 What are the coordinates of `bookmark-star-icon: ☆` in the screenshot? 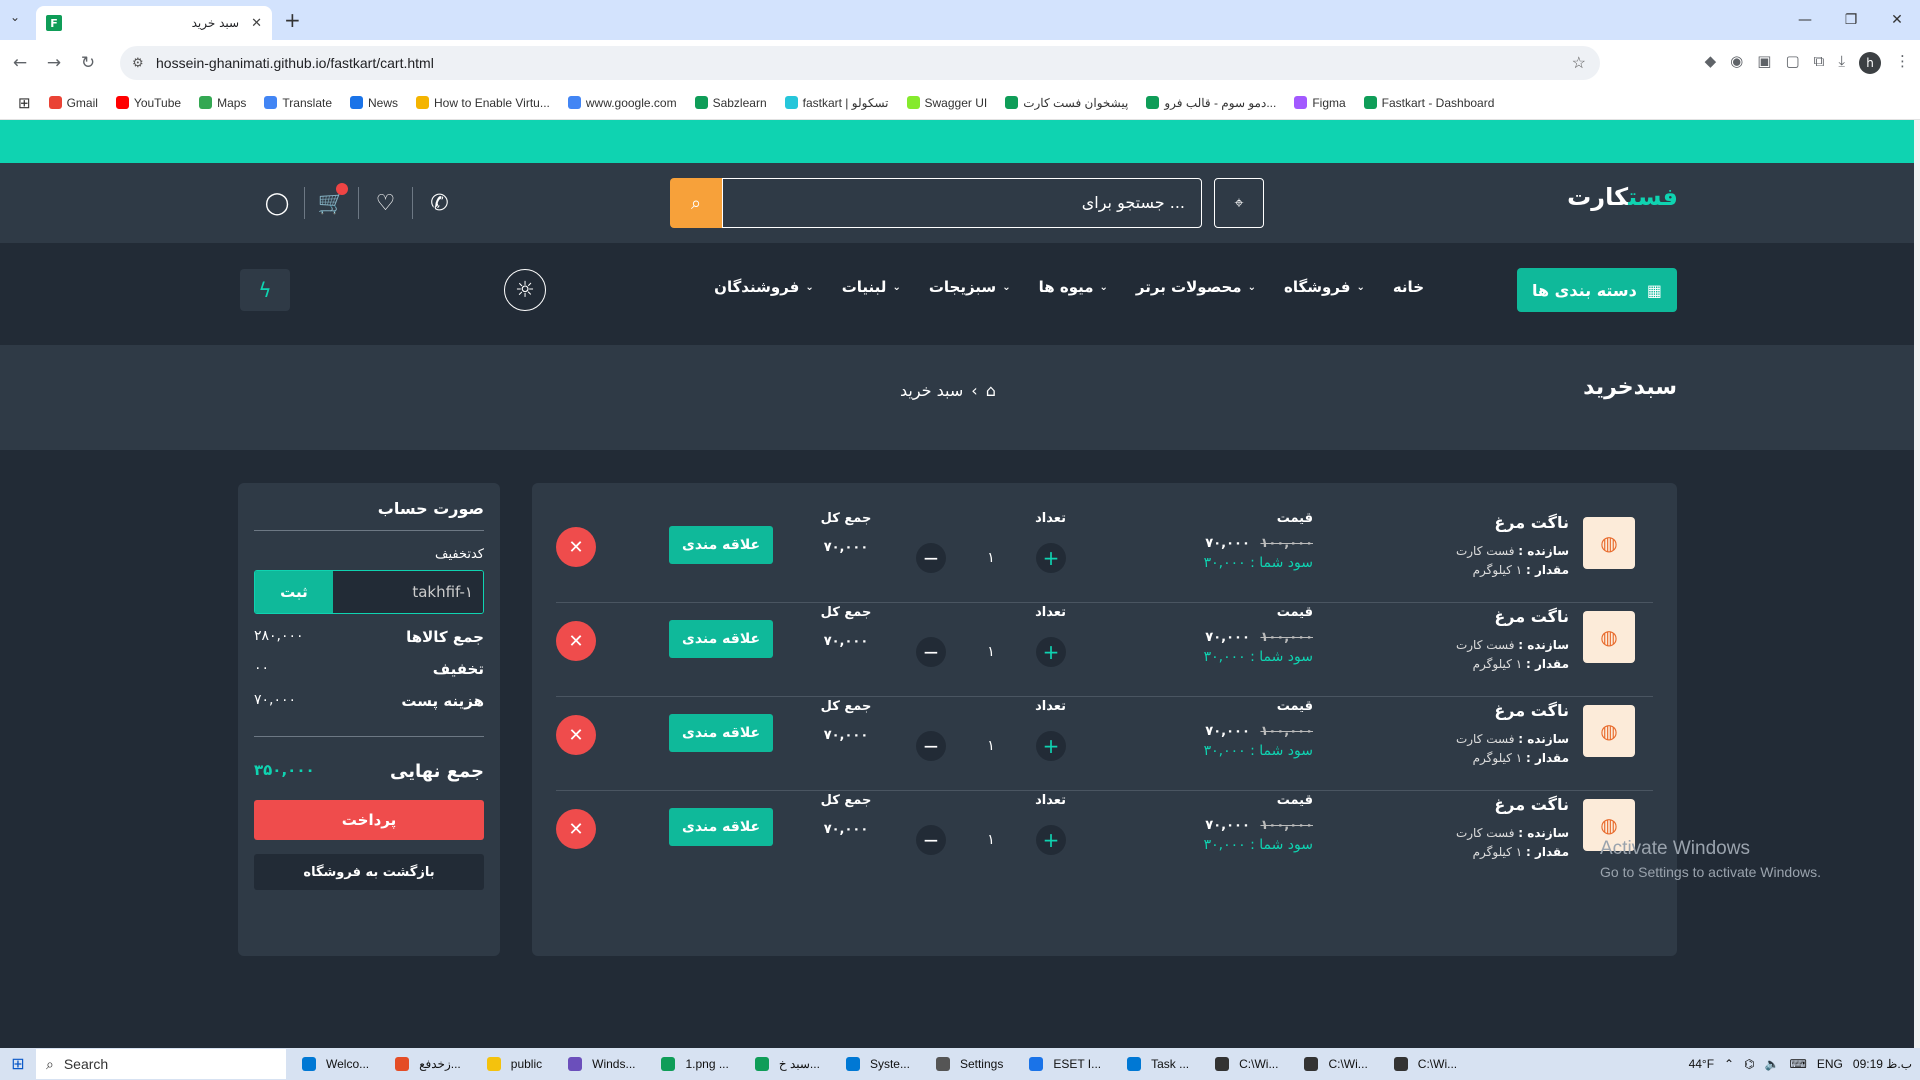 It's located at (1579, 63).